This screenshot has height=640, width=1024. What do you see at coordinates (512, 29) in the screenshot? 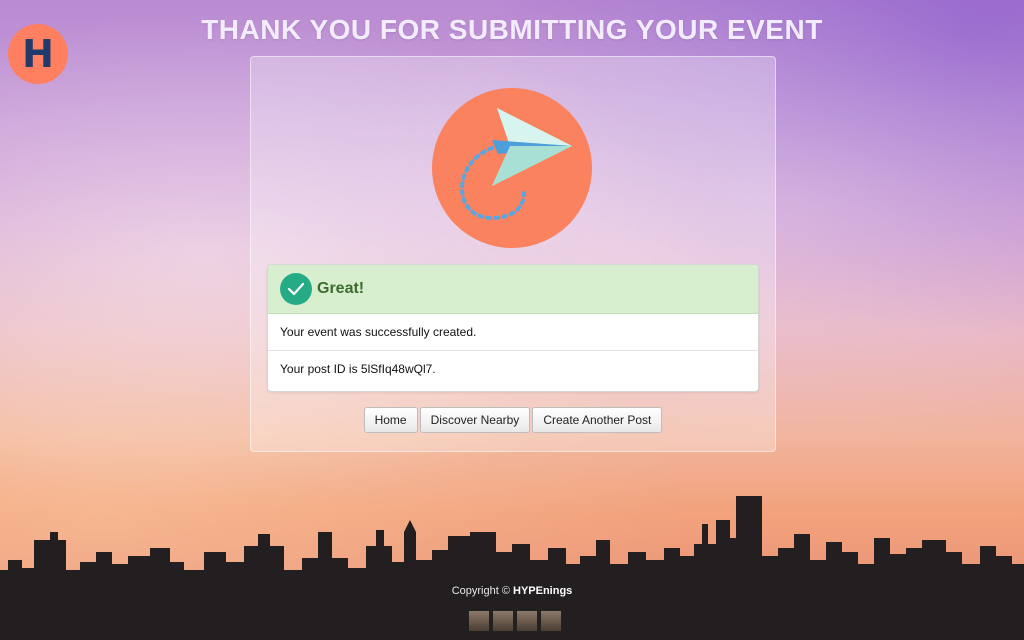
I see `page-title: THANK YOU FOR SUBMITTING YOUR EVENT` at bounding box center [512, 29].